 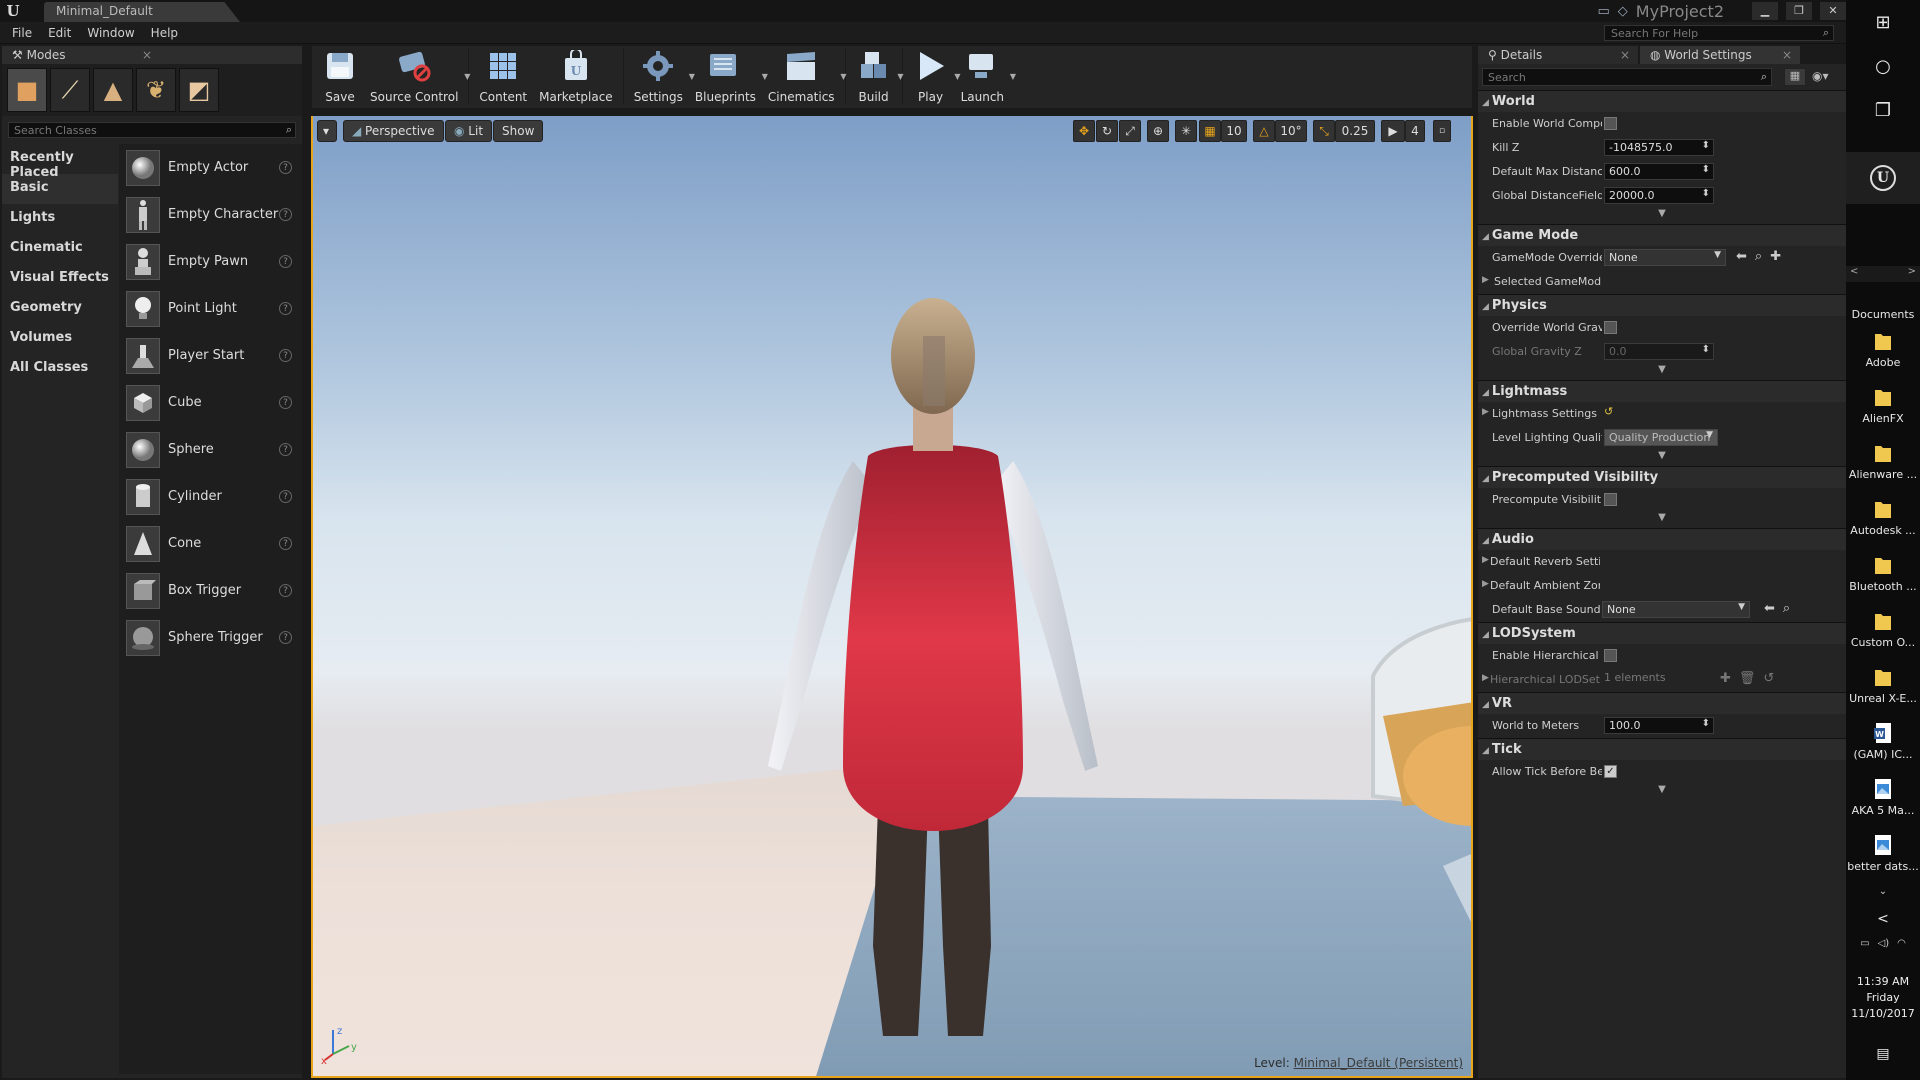 I want to click on help-search-input: Search For Help ⌕, so click(x=1719, y=33).